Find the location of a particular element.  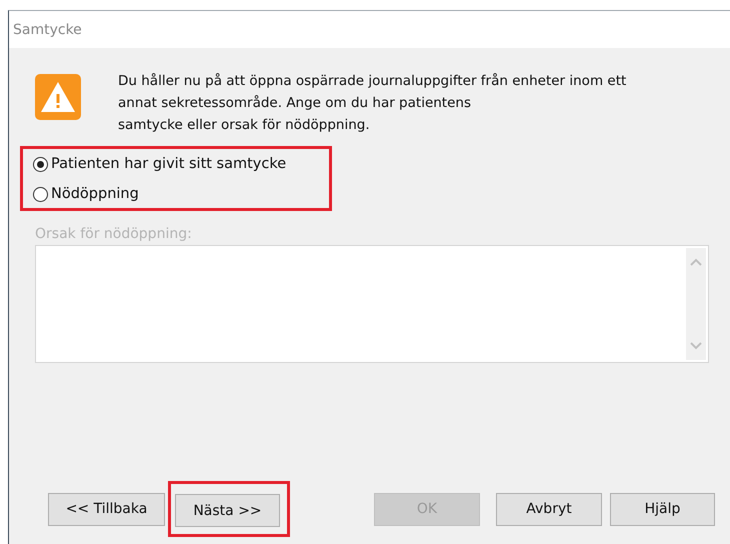

window-title: Samtycke is located at coordinates (47, 30).